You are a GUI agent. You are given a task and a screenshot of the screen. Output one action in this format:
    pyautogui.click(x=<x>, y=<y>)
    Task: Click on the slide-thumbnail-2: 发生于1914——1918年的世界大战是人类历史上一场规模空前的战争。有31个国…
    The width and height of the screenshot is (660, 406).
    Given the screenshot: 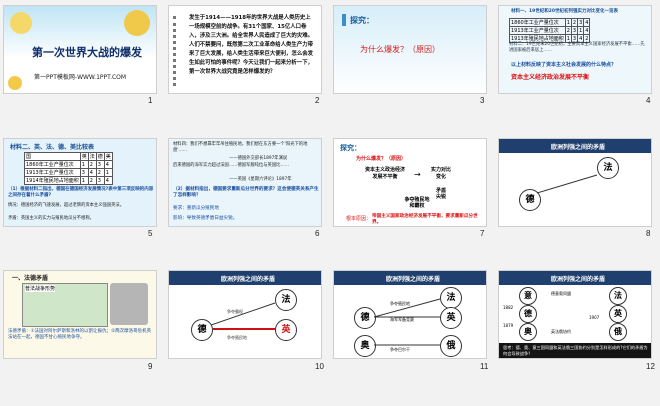 What is the action you would take?
    pyautogui.click(x=245, y=49)
    